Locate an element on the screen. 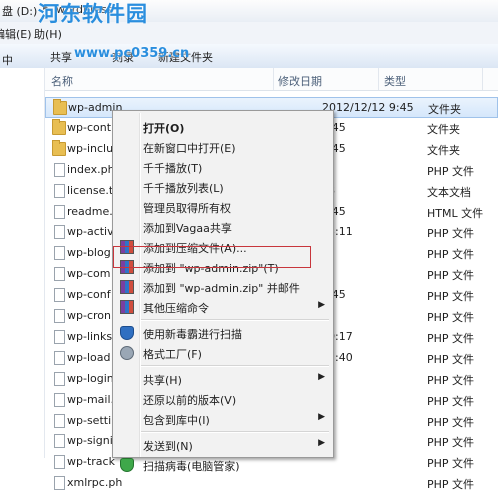  folder-icon is located at coordinates (59, 126).